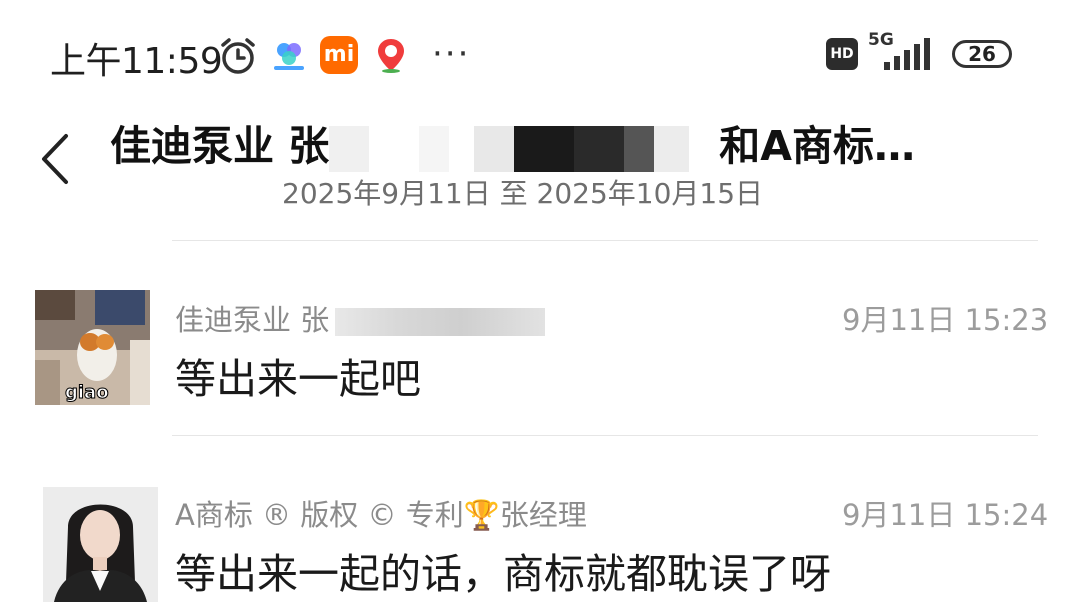 The width and height of the screenshot is (1080, 607). What do you see at coordinates (982, 54) in the screenshot?
I see `battery-indicator: 26` at bounding box center [982, 54].